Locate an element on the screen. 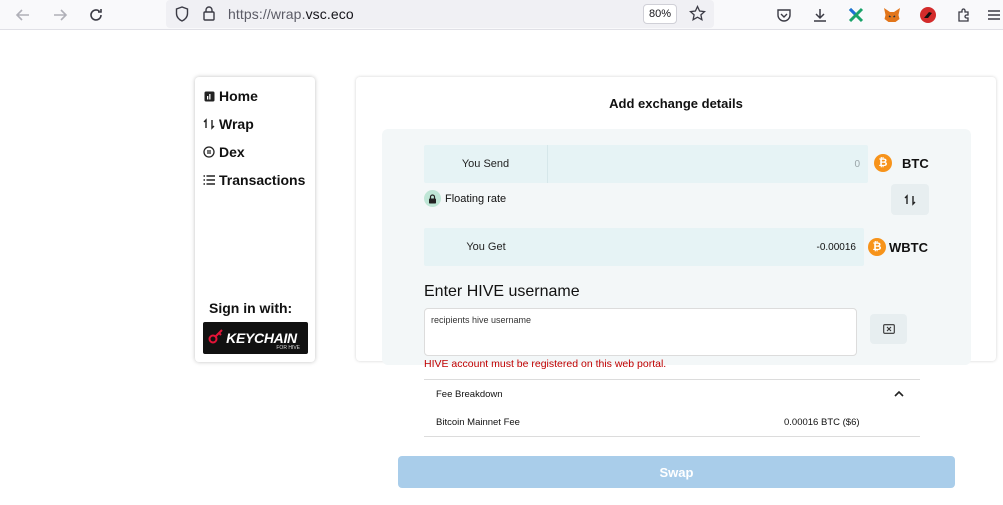  home-icon is located at coordinates (209, 96).